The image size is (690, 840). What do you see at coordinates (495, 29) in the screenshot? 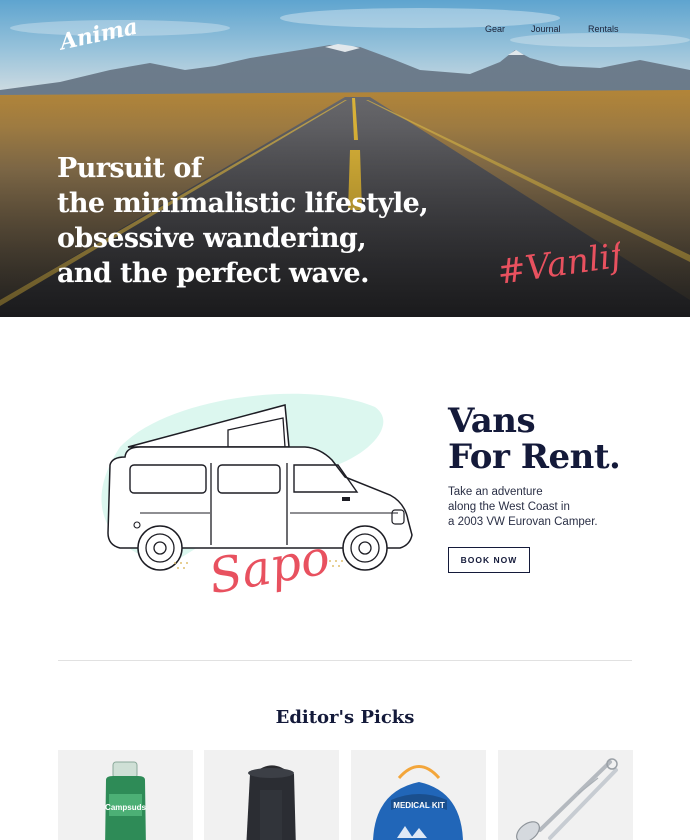
I see `nav-gear: Gear` at bounding box center [495, 29].